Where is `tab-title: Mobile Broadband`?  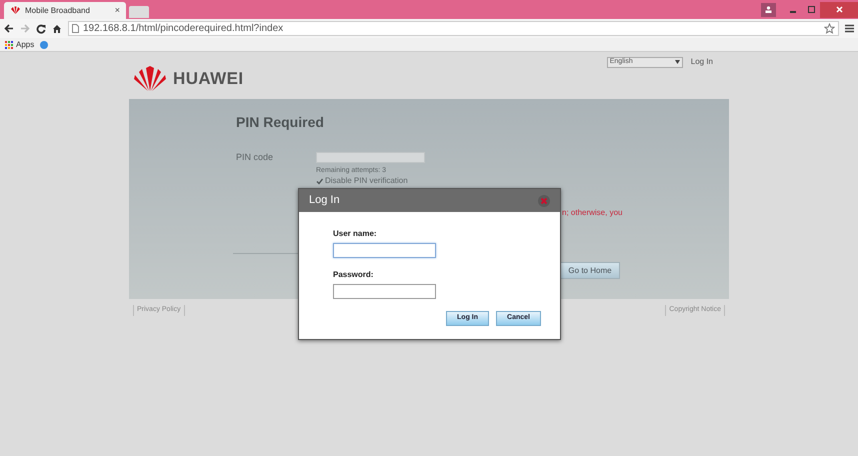
tab-title: Mobile Broadband is located at coordinates (57, 10).